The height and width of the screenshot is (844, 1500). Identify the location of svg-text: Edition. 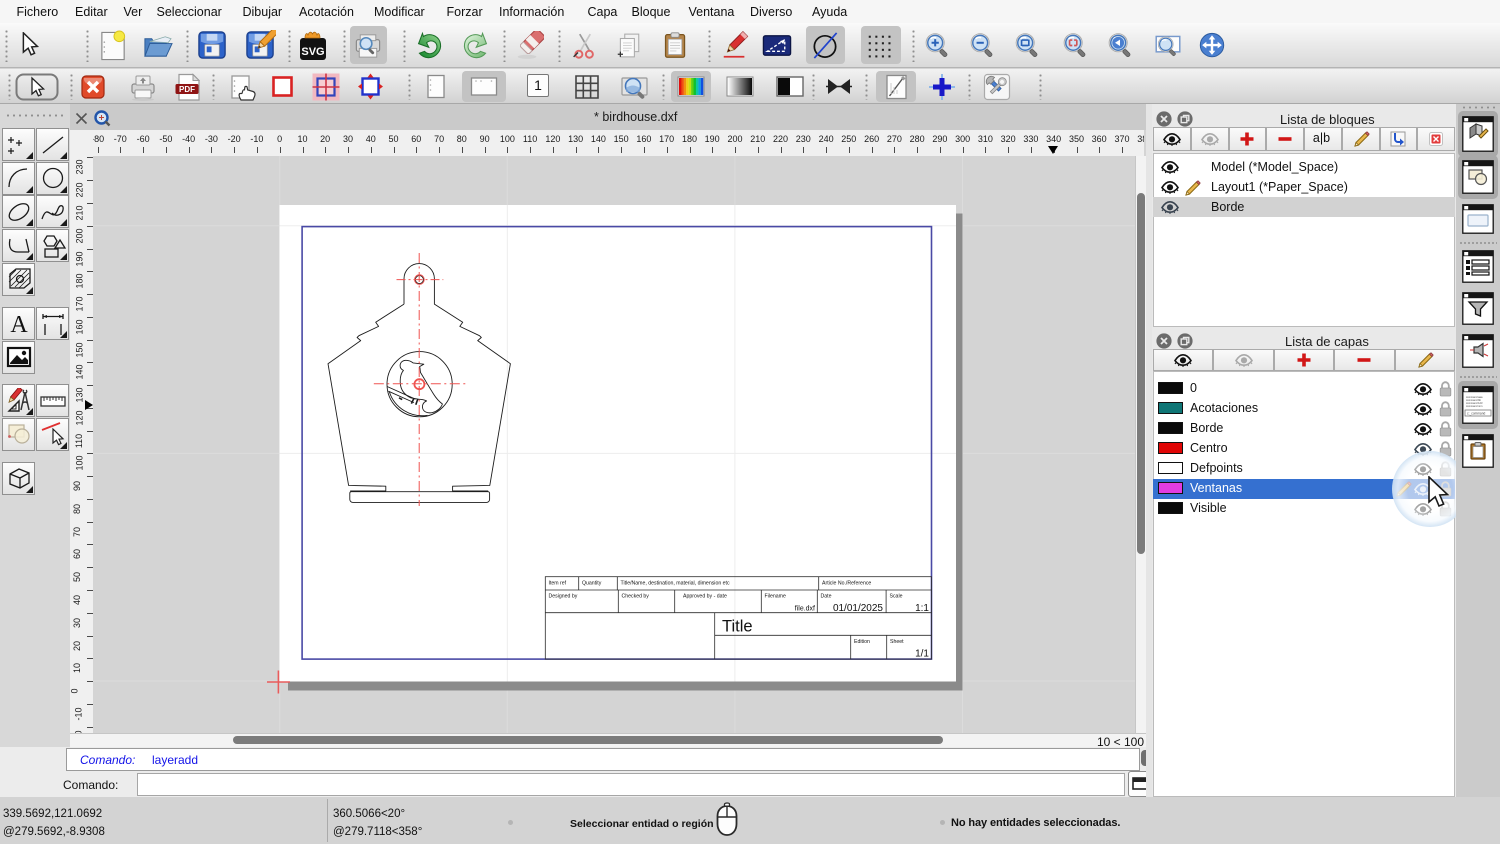
(862, 642).